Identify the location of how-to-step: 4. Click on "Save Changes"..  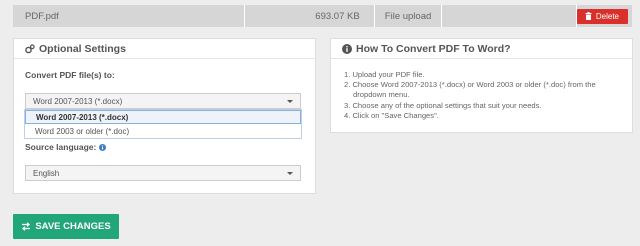
(391, 115).